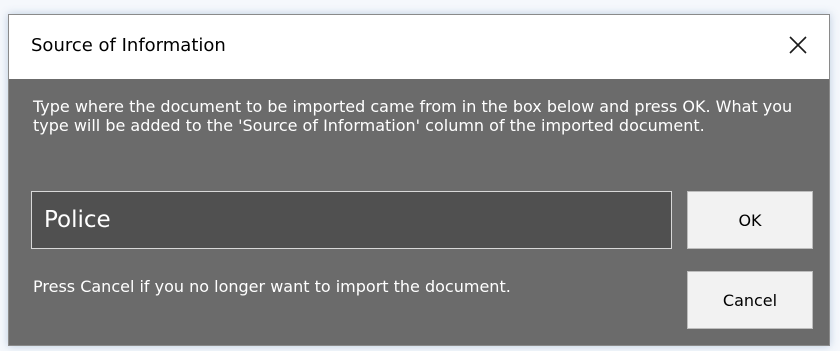  What do you see at coordinates (351, 220) in the screenshot?
I see `source-input` at bounding box center [351, 220].